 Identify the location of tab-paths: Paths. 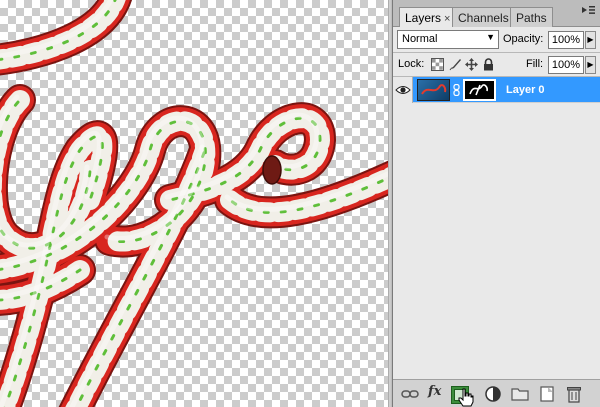
(531, 17).